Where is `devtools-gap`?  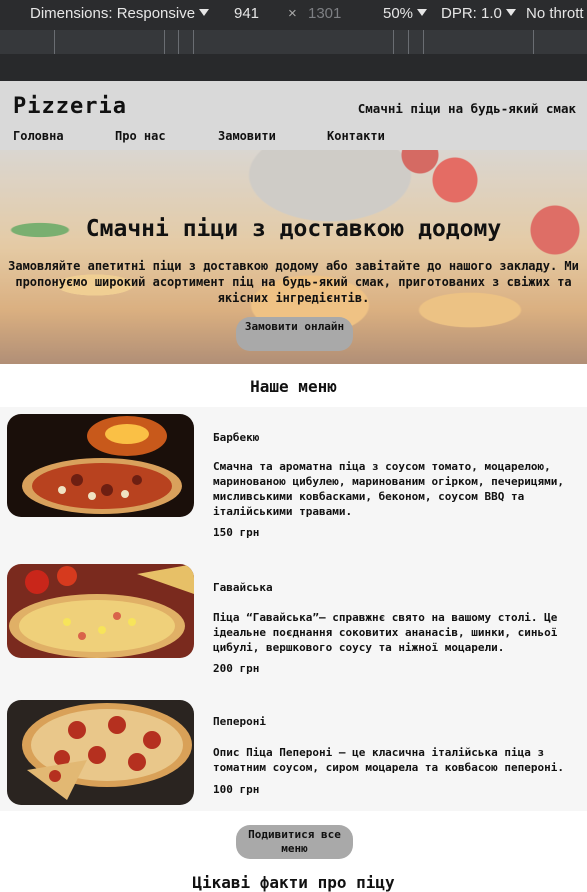
devtools-gap is located at coordinates (293, 67).